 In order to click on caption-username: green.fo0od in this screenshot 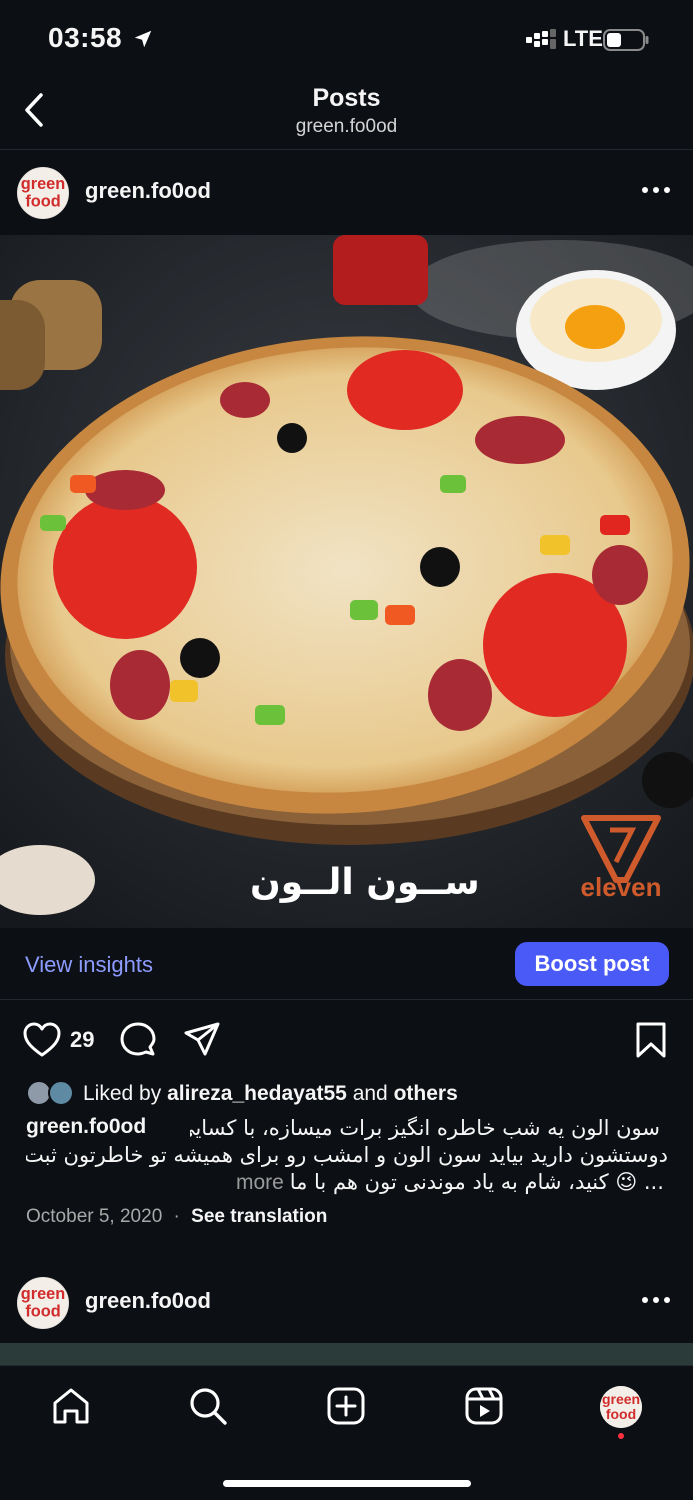, I will do `click(86, 1127)`.